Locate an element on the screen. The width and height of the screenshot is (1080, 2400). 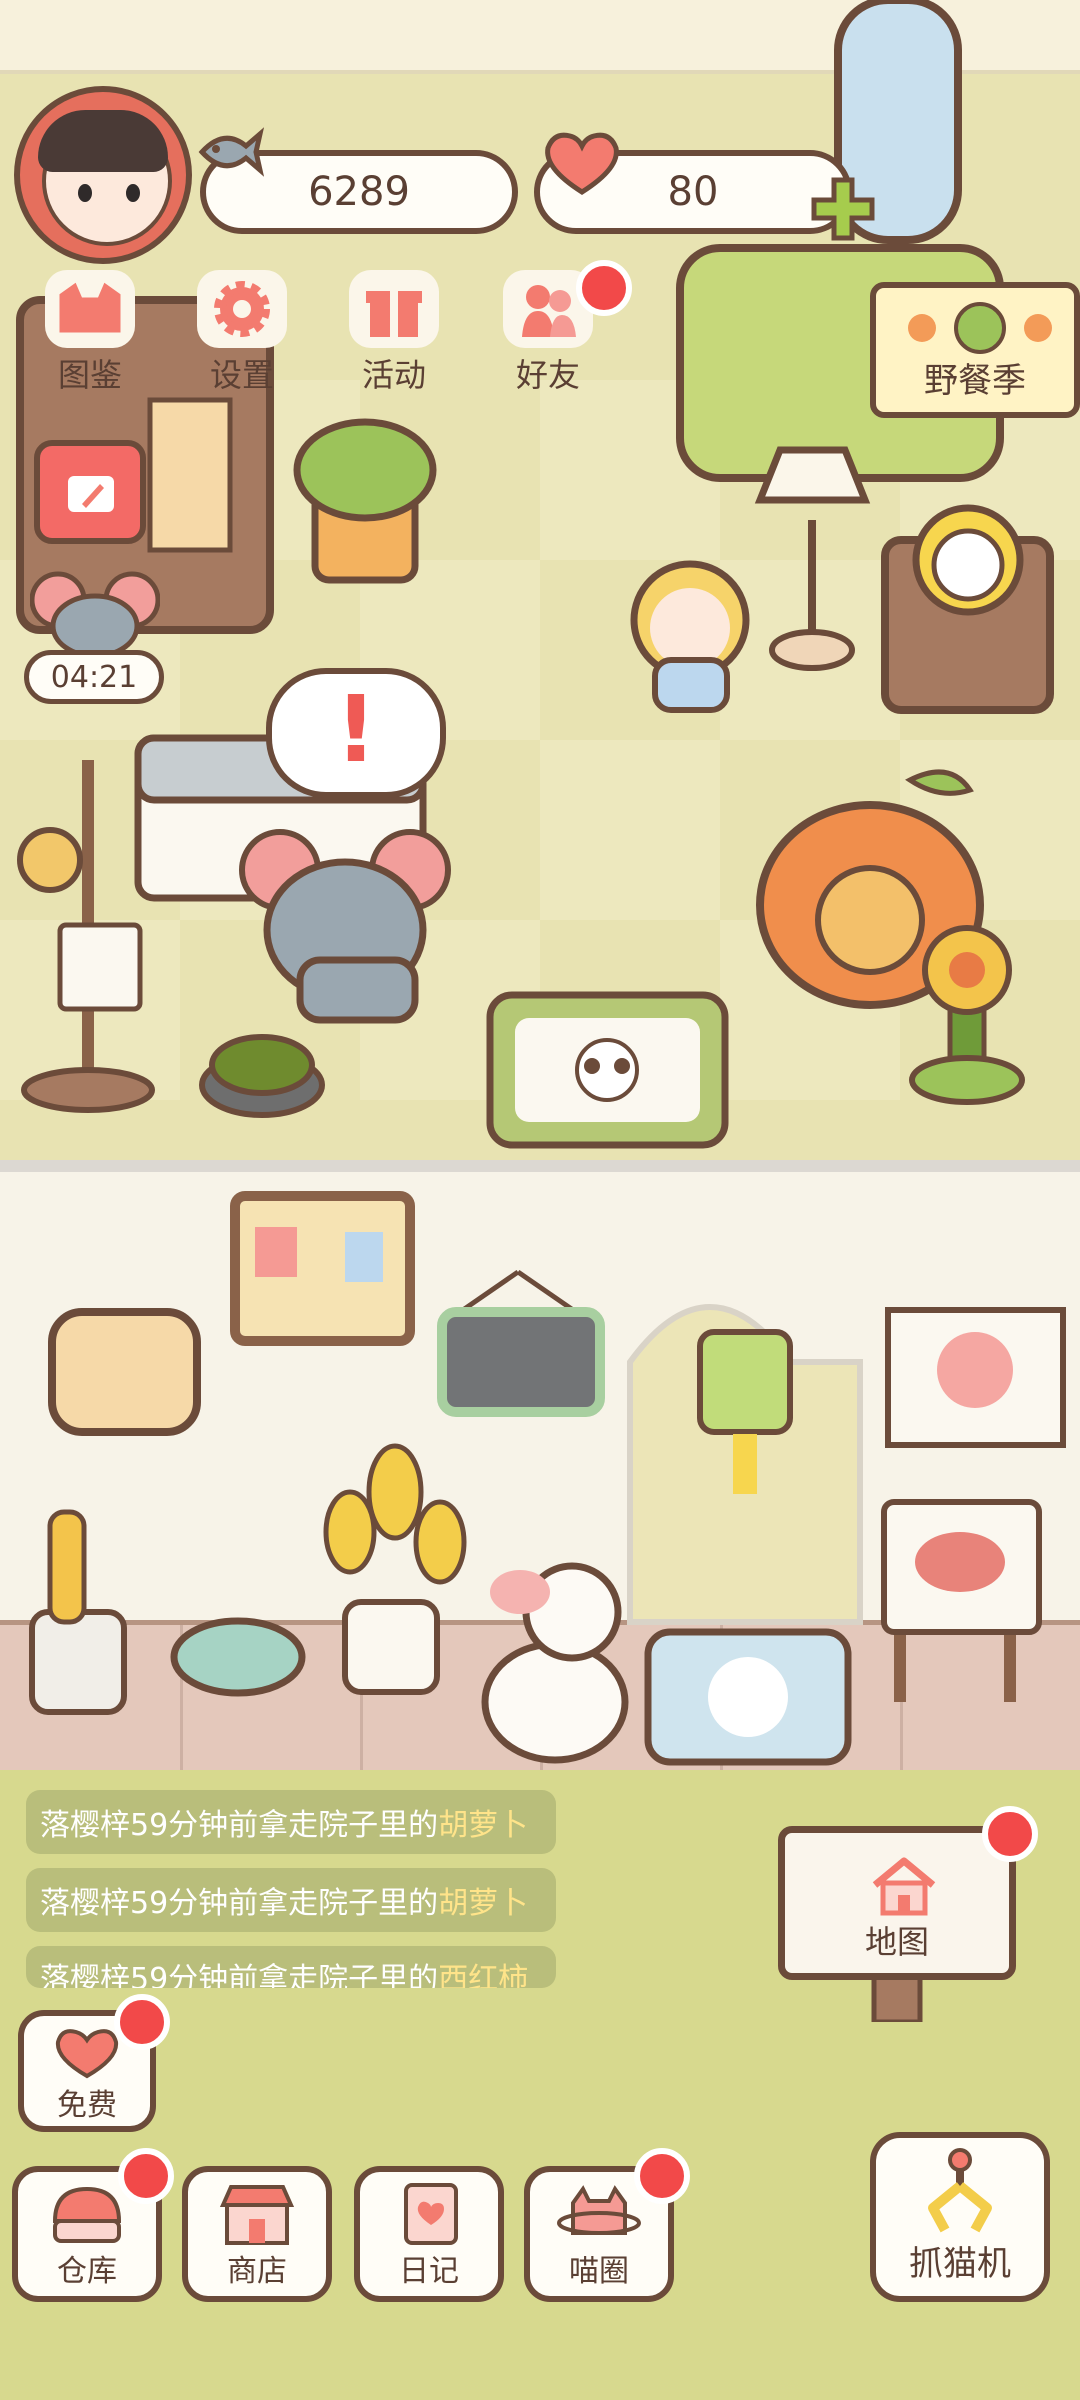
activity-feed-item: 落樱梓 59分钟前拿走院子里的 西红柿 is located at coordinates (291, 1967).